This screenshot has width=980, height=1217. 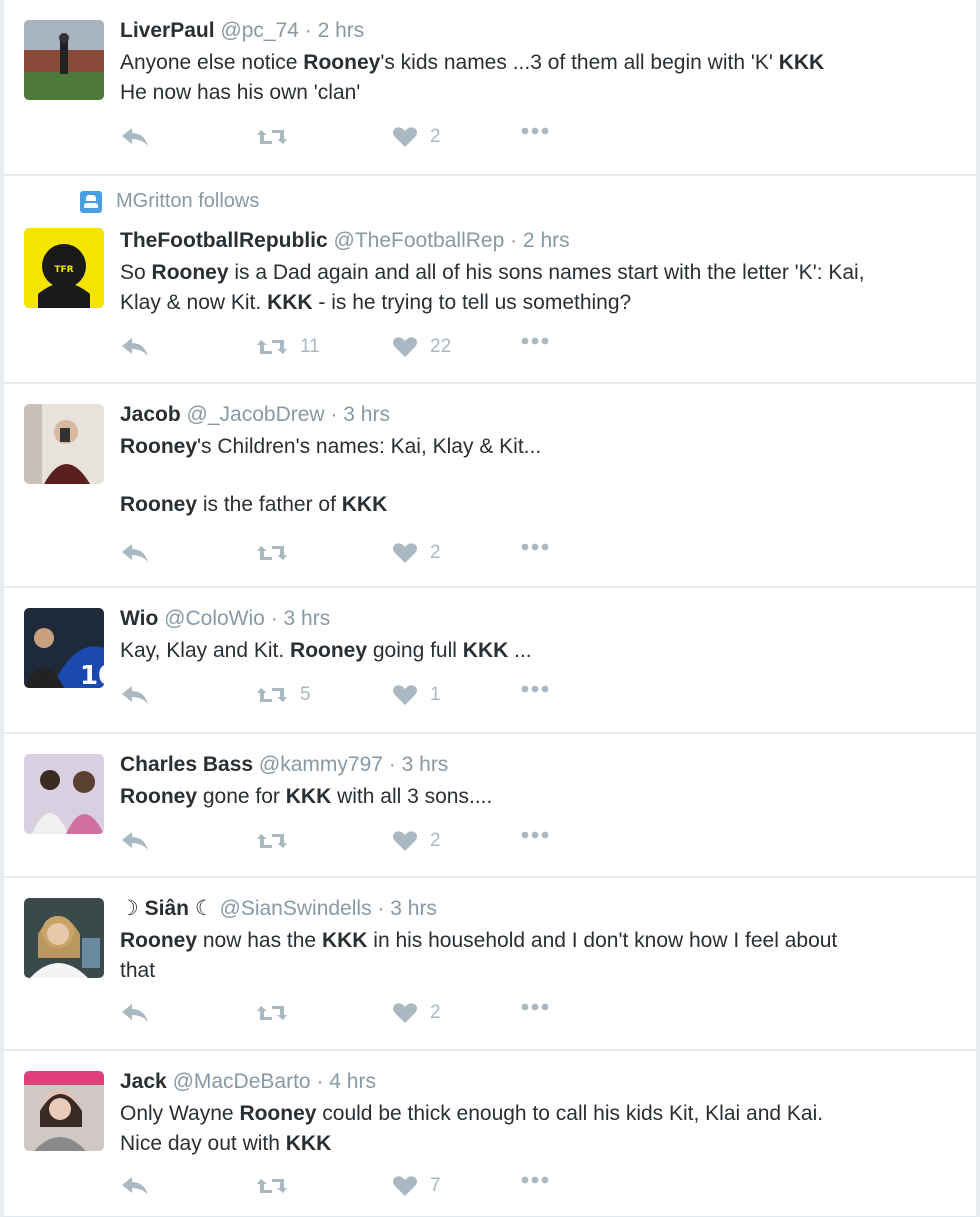 I want to click on highlighted-term: KKK, so click(x=290, y=302).